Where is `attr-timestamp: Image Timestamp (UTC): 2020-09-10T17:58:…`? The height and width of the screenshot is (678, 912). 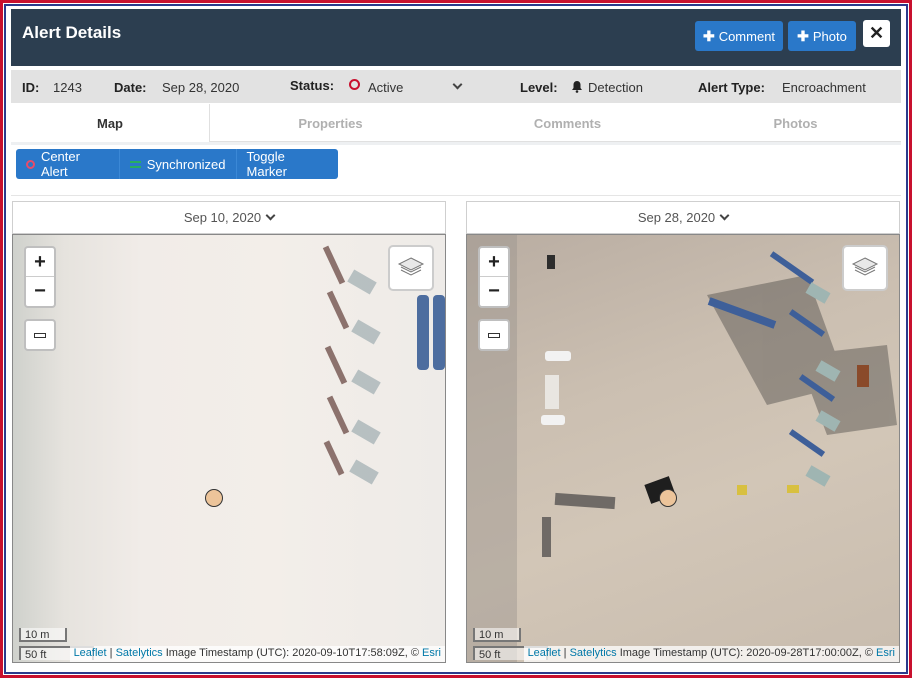
attr-timestamp: Image Timestamp (UTC): 2020-09-10T17:58:… is located at coordinates (292, 653).